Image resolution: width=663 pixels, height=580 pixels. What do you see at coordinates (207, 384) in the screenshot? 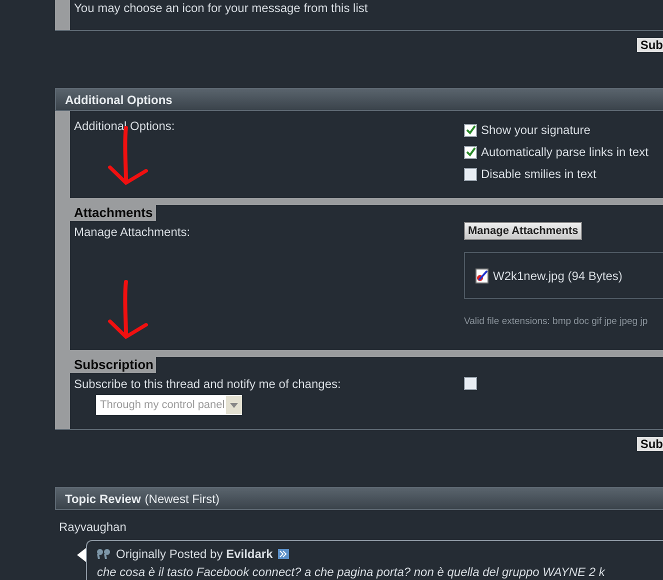
I see `field-label: Subscribe to this thread and notify me of changes:` at bounding box center [207, 384].